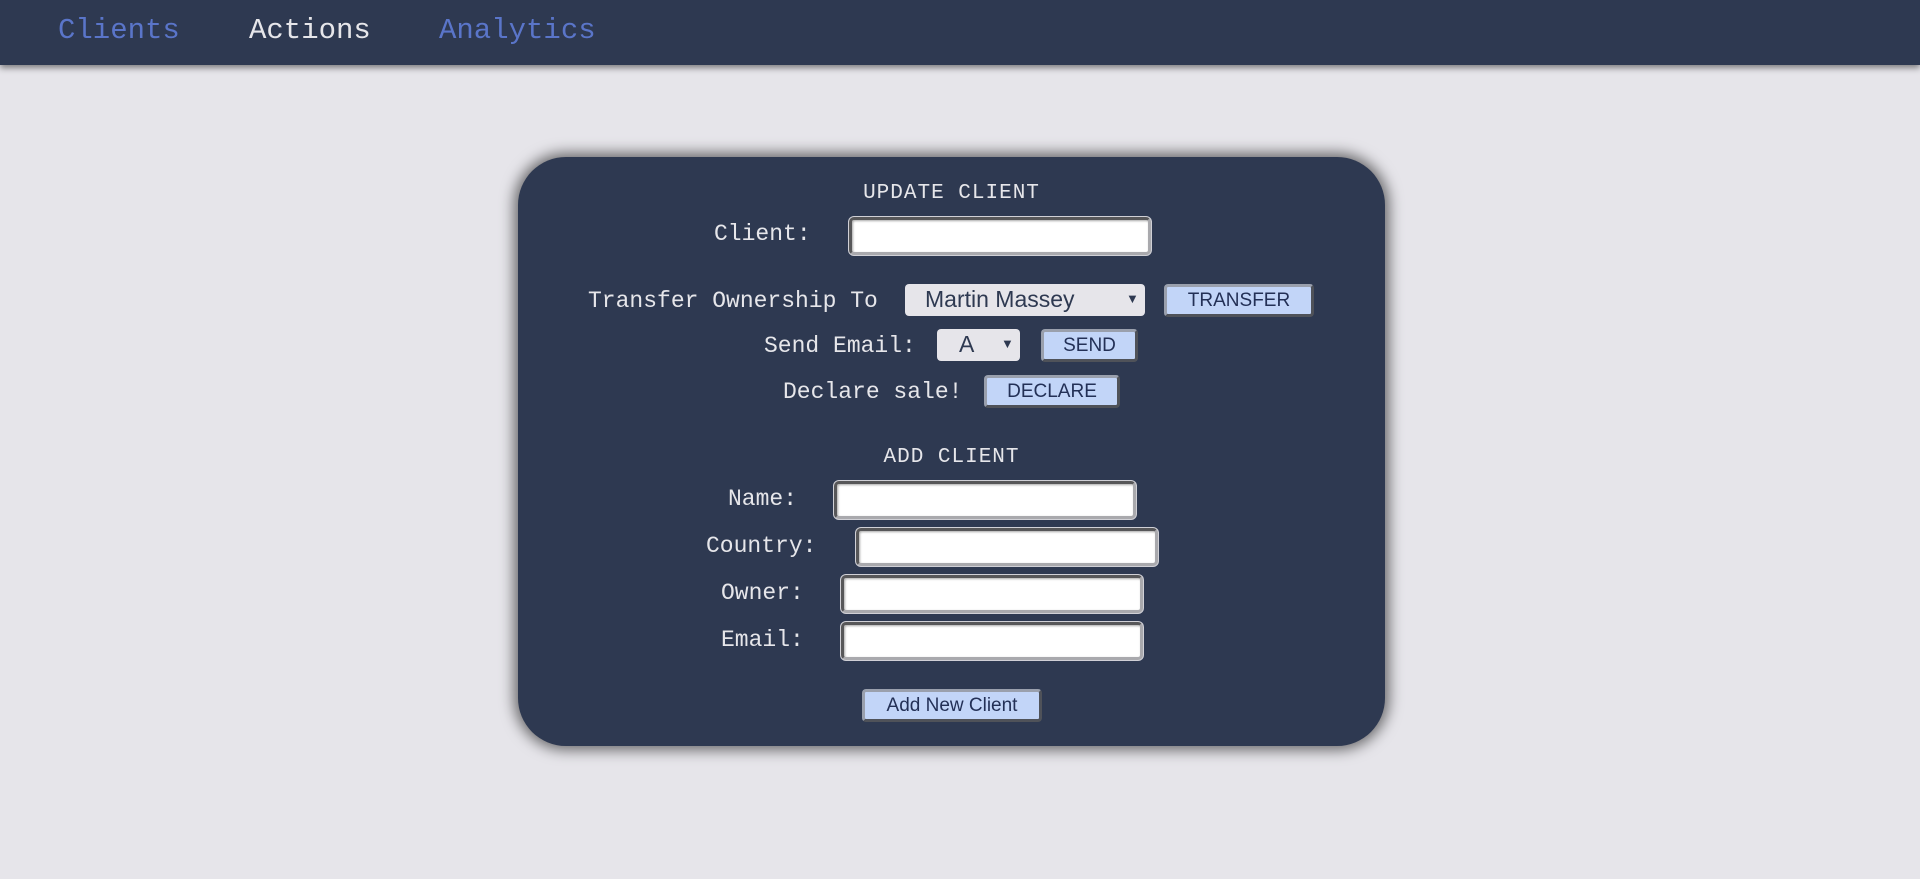 This screenshot has width=1920, height=879. What do you see at coordinates (517, 31) in the screenshot?
I see `nav-link-analytics: Analytics` at bounding box center [517, 31].